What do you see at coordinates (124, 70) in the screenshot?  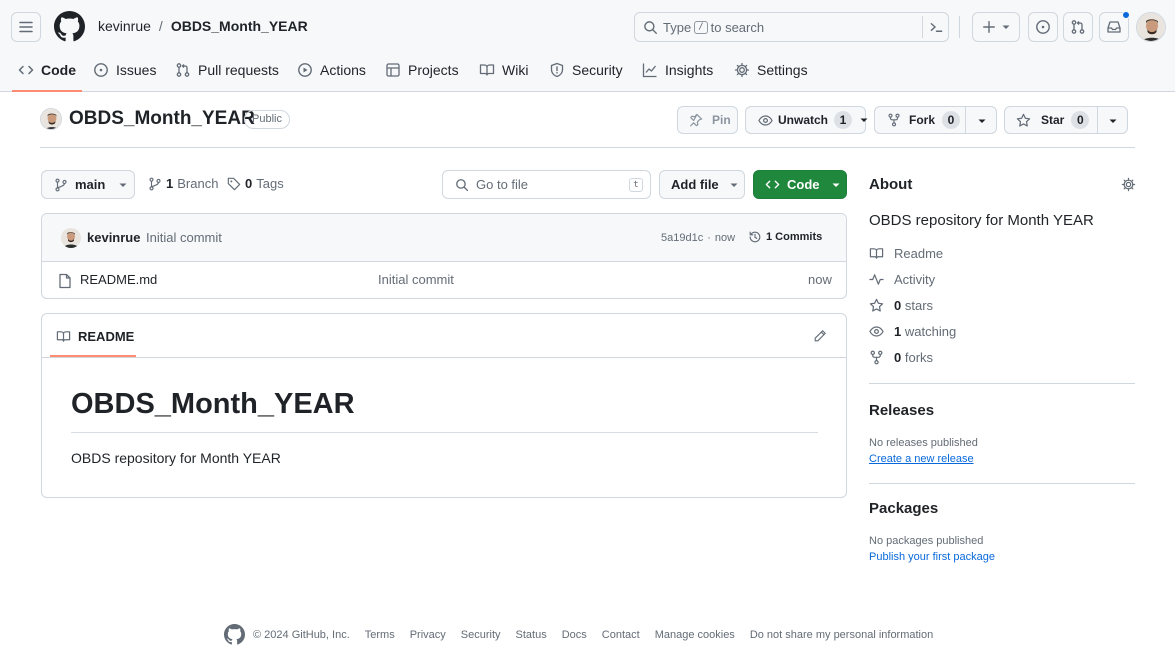 I see `tab-issues: Issues` at bounding box center [124, 70].